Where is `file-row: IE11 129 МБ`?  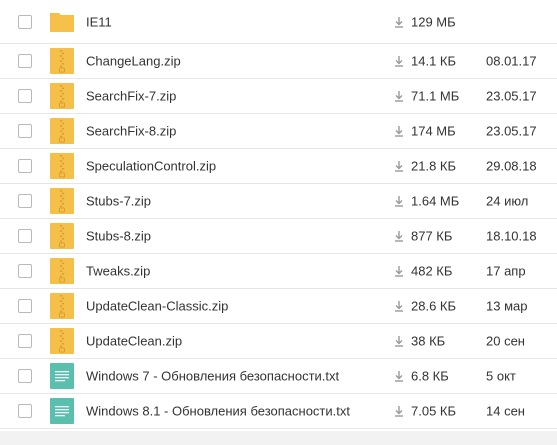
file-row: IE11 129 МБ is located at coordinates (278, 22).